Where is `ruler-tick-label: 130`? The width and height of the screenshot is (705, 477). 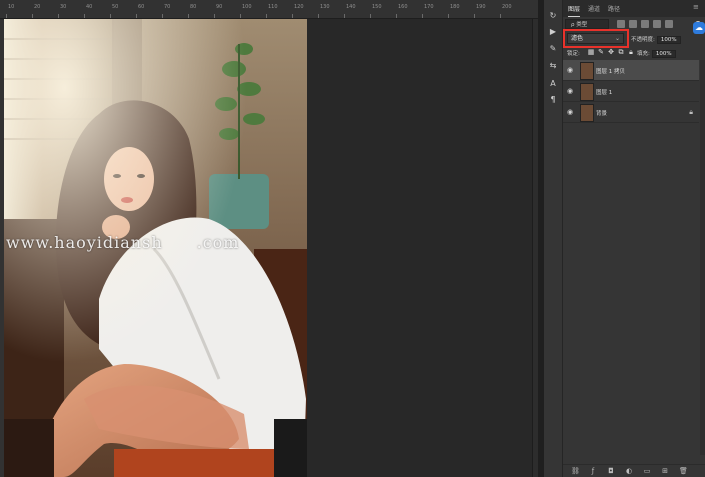 ruler-tick-label: 130 is located at coordinates (325, 7).